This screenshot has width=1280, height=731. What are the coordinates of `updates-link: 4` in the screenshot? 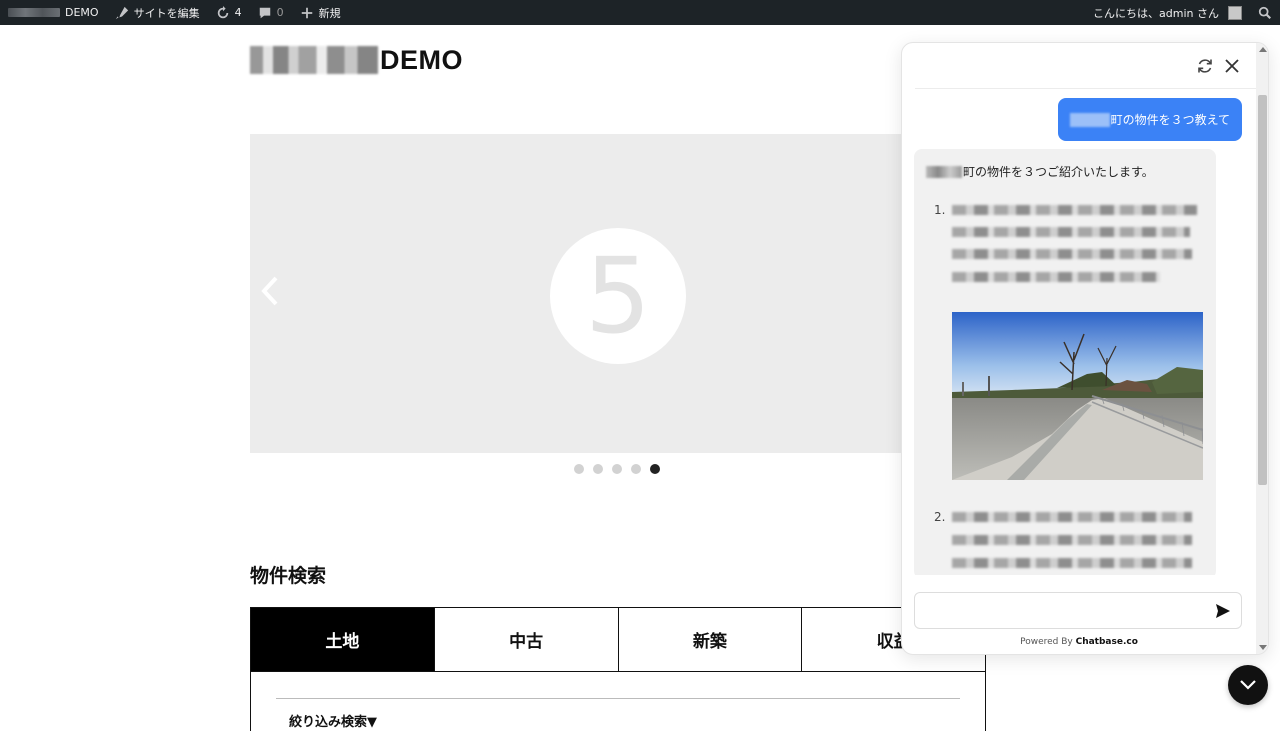 It's located at (229, 12).